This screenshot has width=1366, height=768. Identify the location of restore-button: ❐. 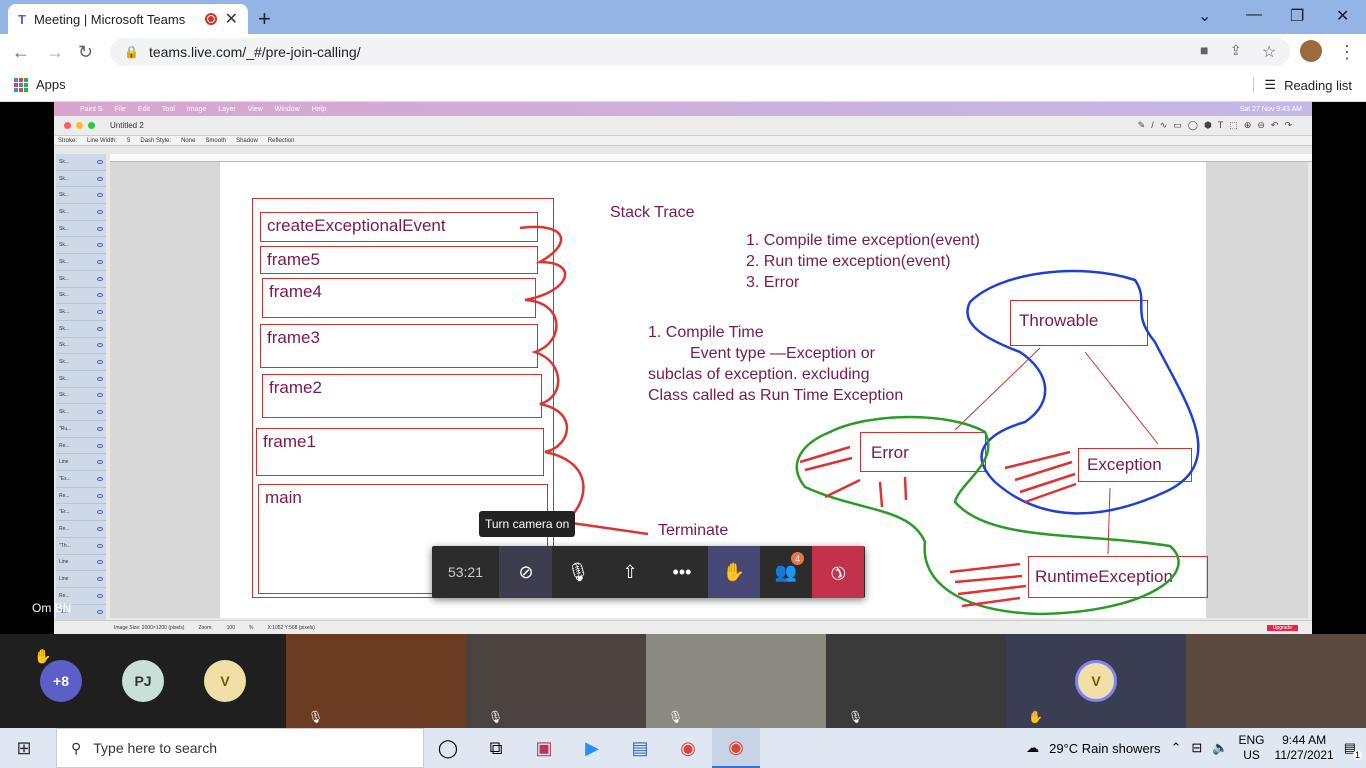
(1297, 16).